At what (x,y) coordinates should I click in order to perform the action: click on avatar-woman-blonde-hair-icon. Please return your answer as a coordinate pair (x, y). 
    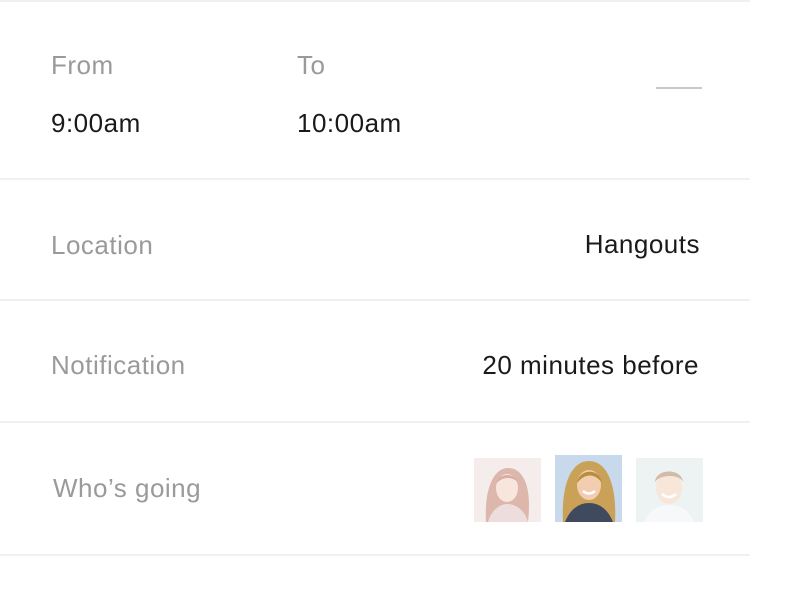
    Looking at the image, I should click on (588, 488).